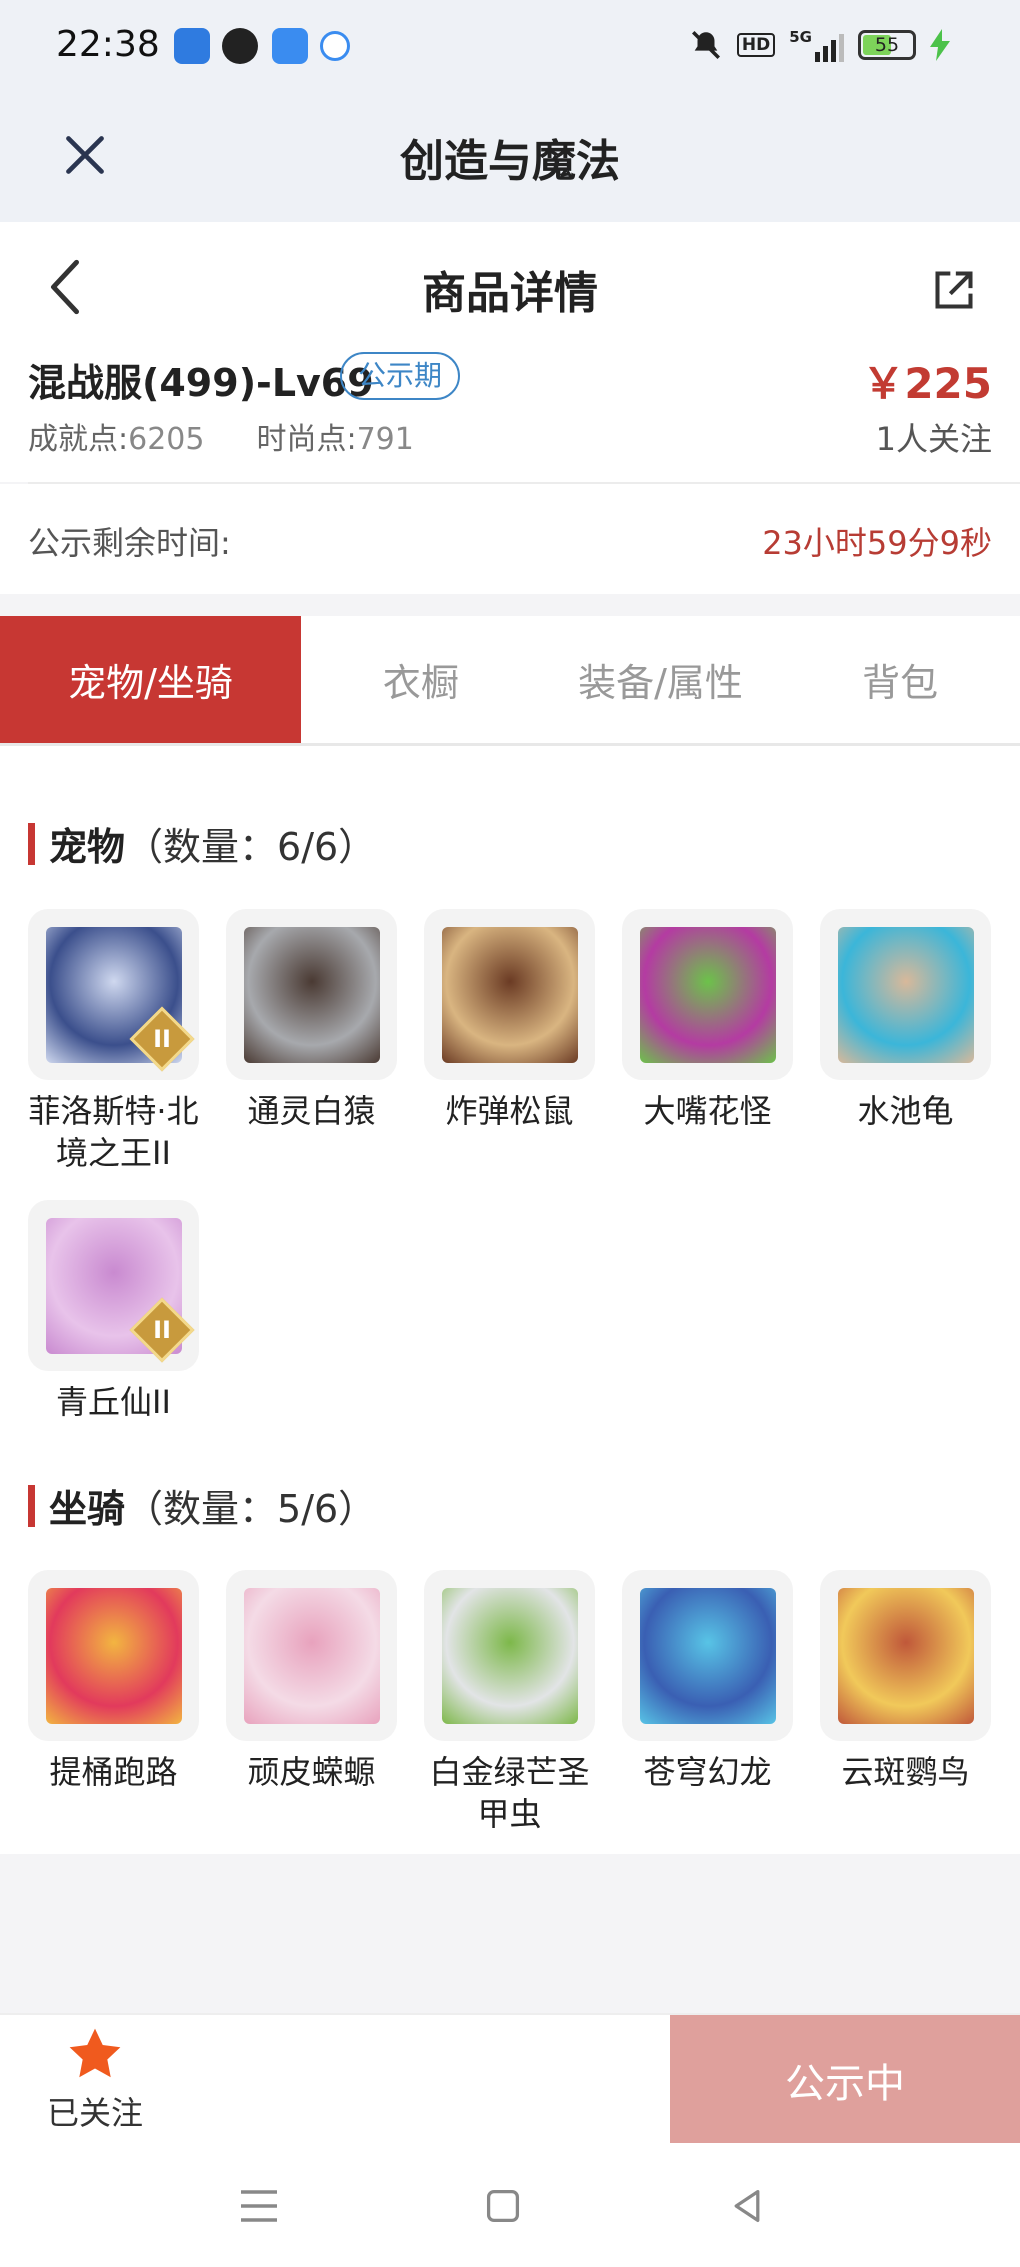 This screenshot has width=1020, height=2267. Describe the element at coordinates (905, 1111) in the screenshot. I see `item-name: 水池龟` at that location.